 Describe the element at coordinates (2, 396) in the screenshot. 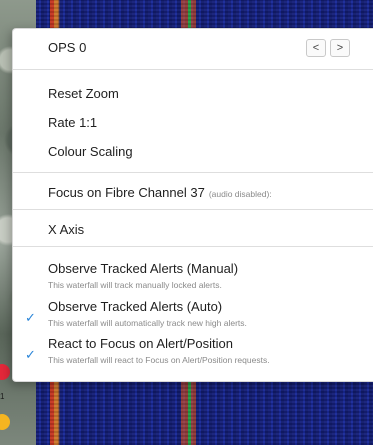

I see `map-marker-number: 1` at that location.